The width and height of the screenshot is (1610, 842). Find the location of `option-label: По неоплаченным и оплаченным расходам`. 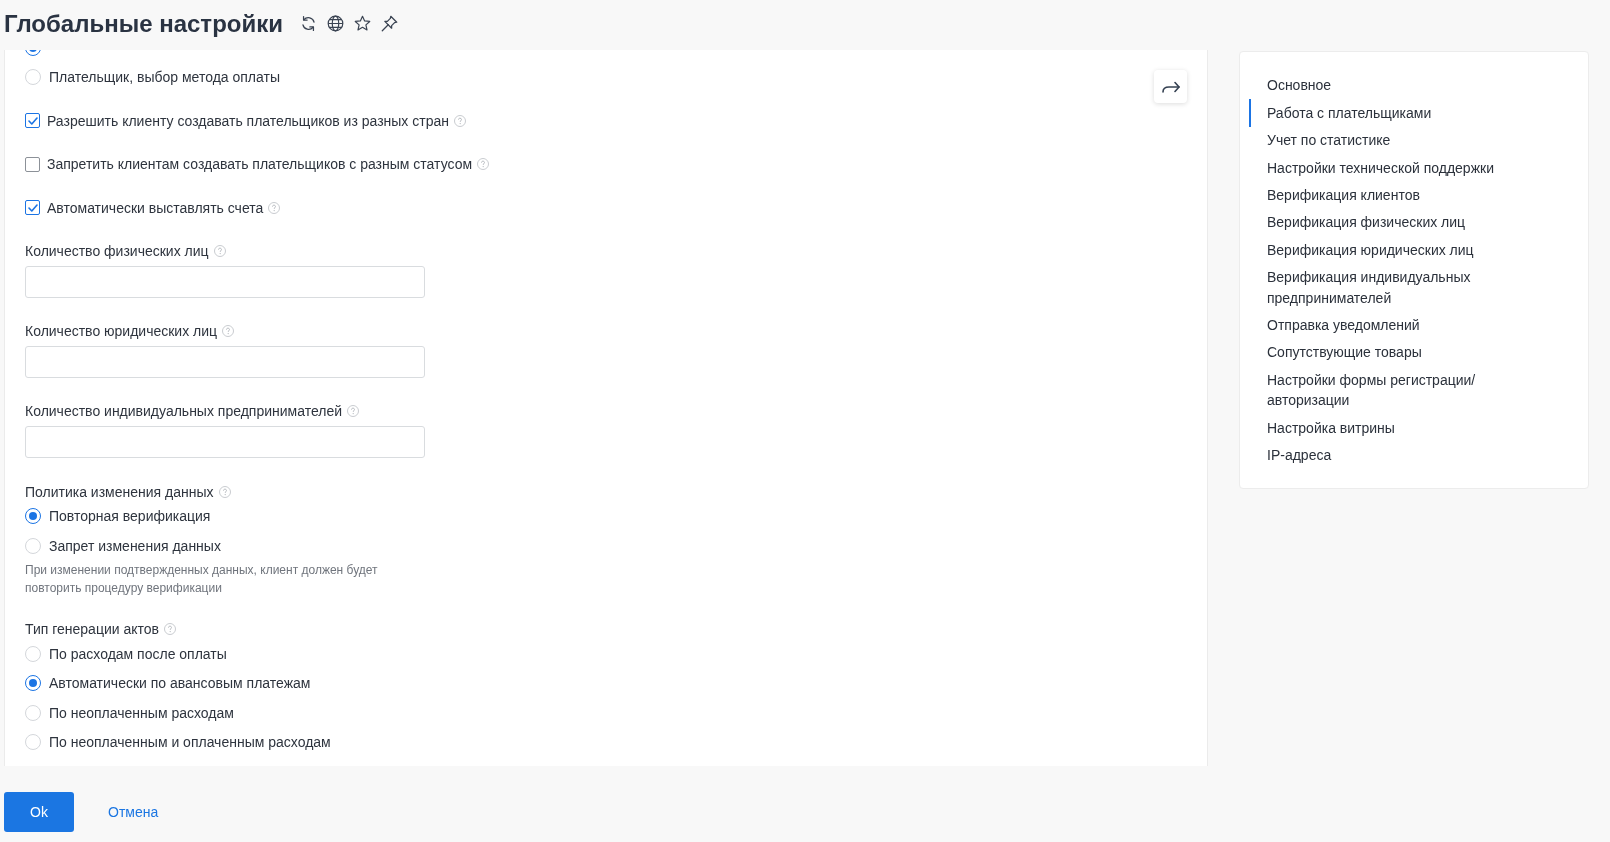

option-label: По неоплаченным и оплаченным расходам is located at coordinates (190, 743).